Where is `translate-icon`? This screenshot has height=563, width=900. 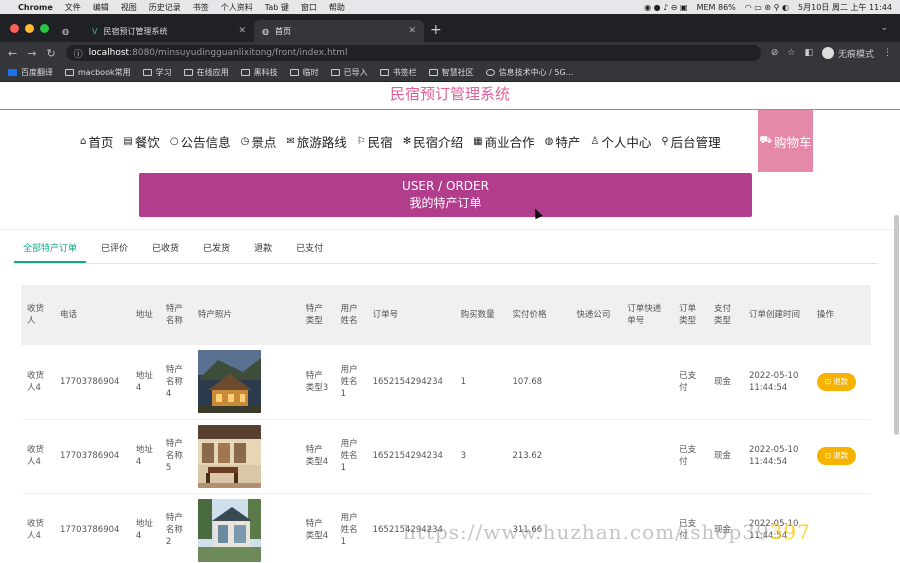
translate-icon is located at coordinates (12, 72).